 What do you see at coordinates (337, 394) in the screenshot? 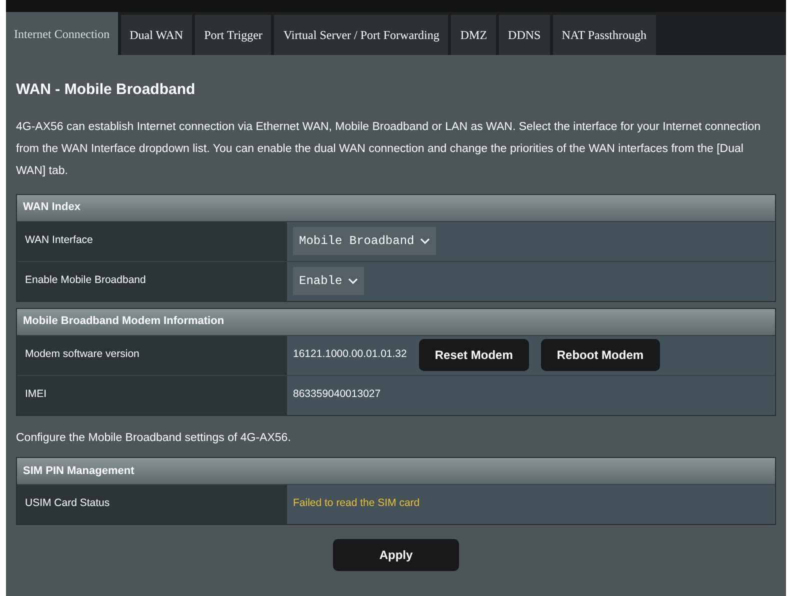
I see `row-value: 863359040013027` at bounding box center [337, 394].